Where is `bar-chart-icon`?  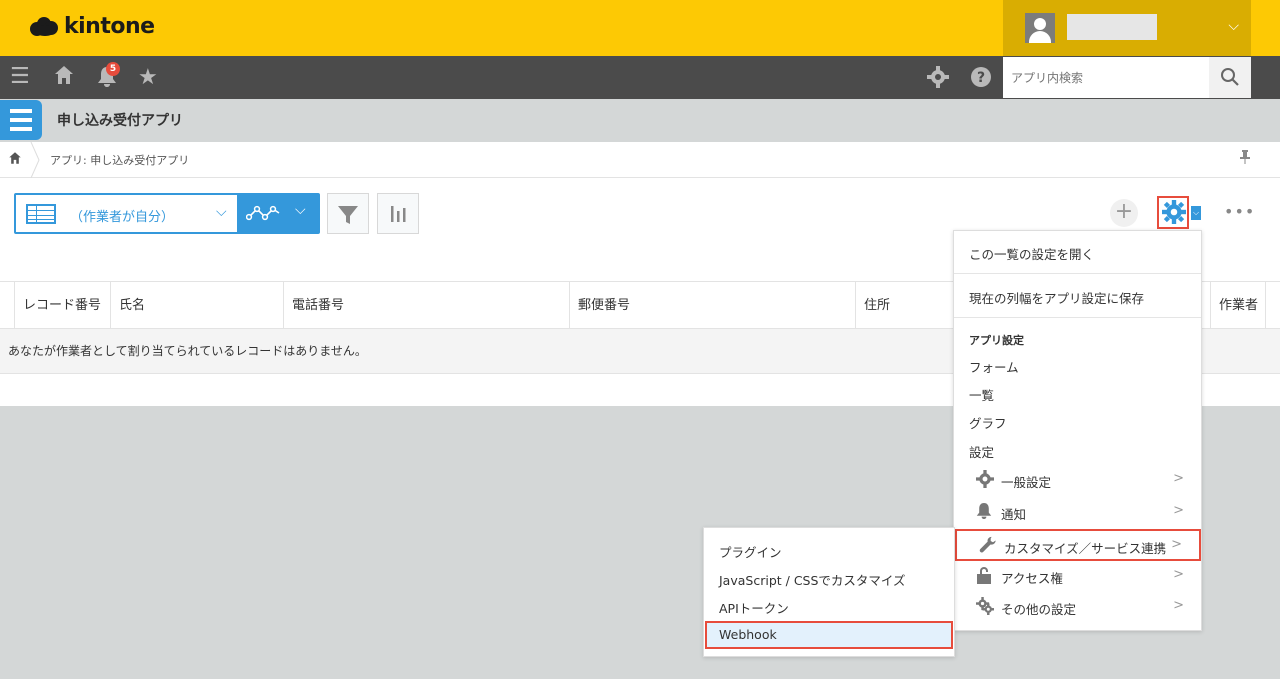 bar-chart-icon is located at coordinates (398, 214).